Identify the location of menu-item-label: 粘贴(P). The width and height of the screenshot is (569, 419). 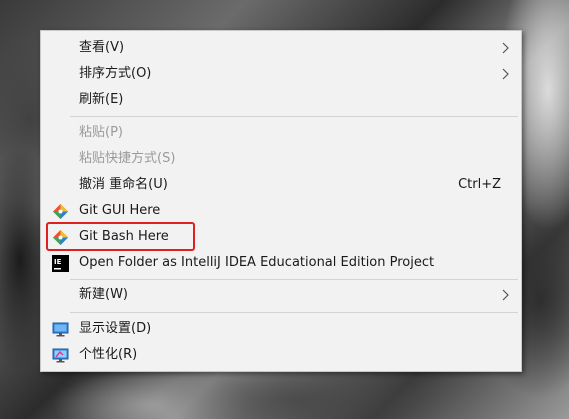
(101, 132).